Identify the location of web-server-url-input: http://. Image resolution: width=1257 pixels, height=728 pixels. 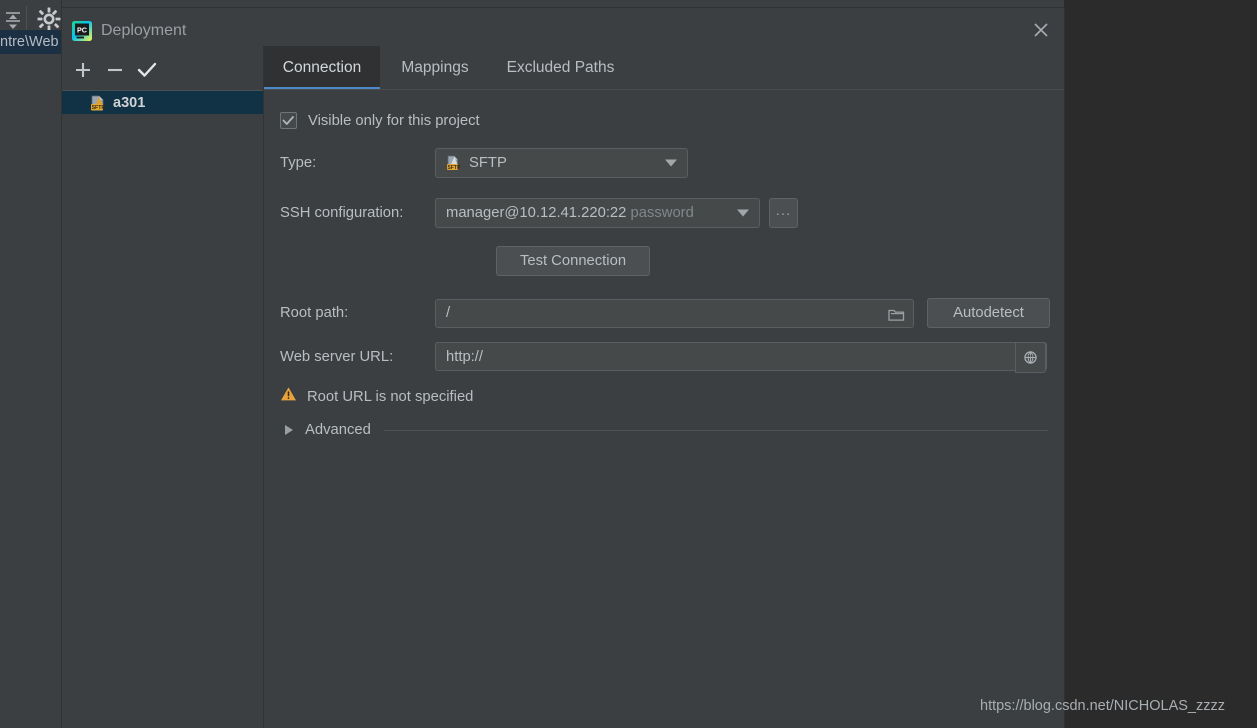
(741, 357).